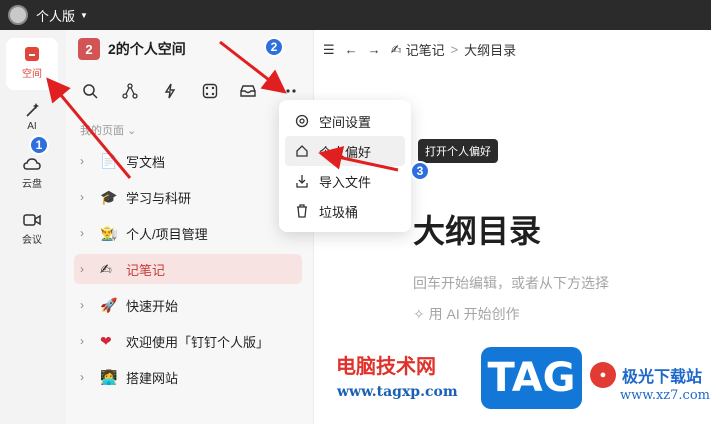  What do you see at coordinates (188, 161) in the screenshot?
I see `page-item: › 📄 写文档` at bounding box center [188, 161].